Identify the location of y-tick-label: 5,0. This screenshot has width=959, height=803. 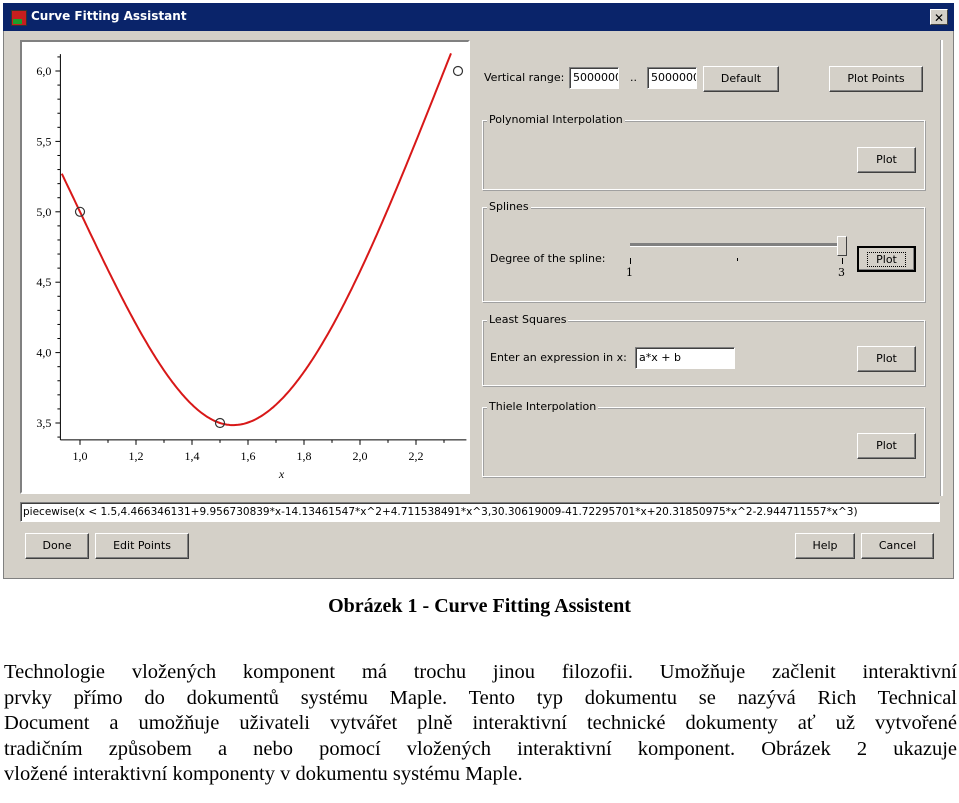
(43, 212).